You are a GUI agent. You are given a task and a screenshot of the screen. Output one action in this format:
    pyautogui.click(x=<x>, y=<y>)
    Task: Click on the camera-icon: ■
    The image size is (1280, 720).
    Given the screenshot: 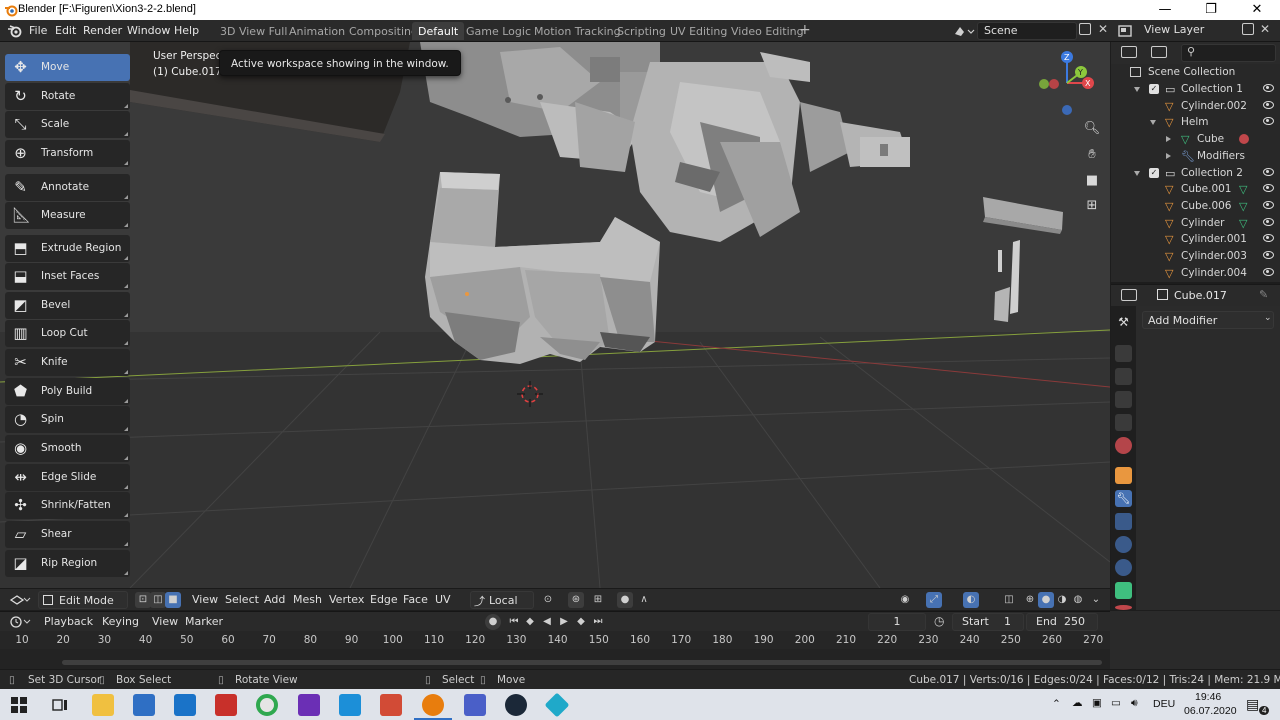 What is the action you would take?
    pyautogui.click(x=1092, y=181)
    